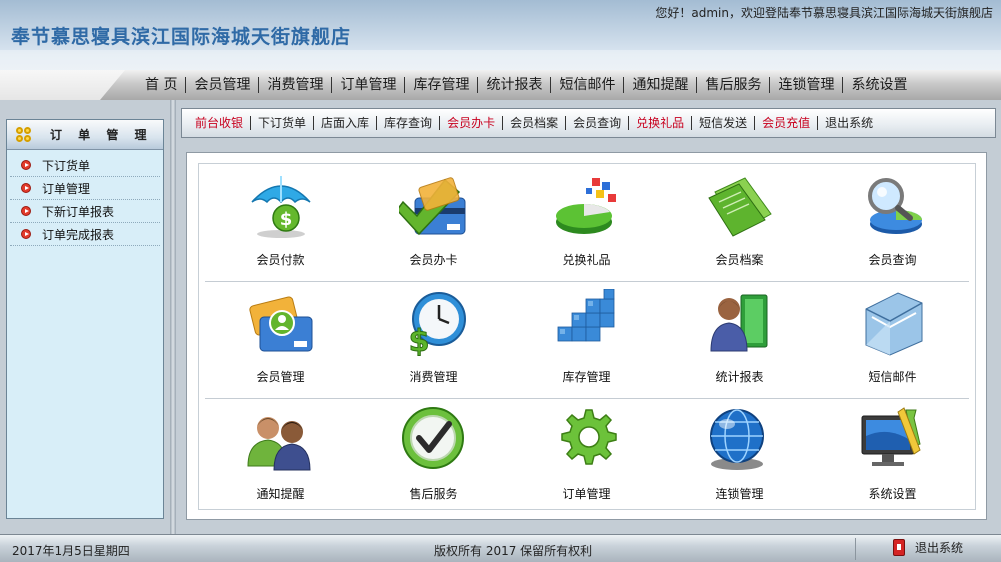  What do you see at coordinates (85, 319) in the screenshot?
I see `sidebar: 订 单 管 理 下订货单订单管理下新订单报表 订单完成报表` at bounding box center [85, 319].